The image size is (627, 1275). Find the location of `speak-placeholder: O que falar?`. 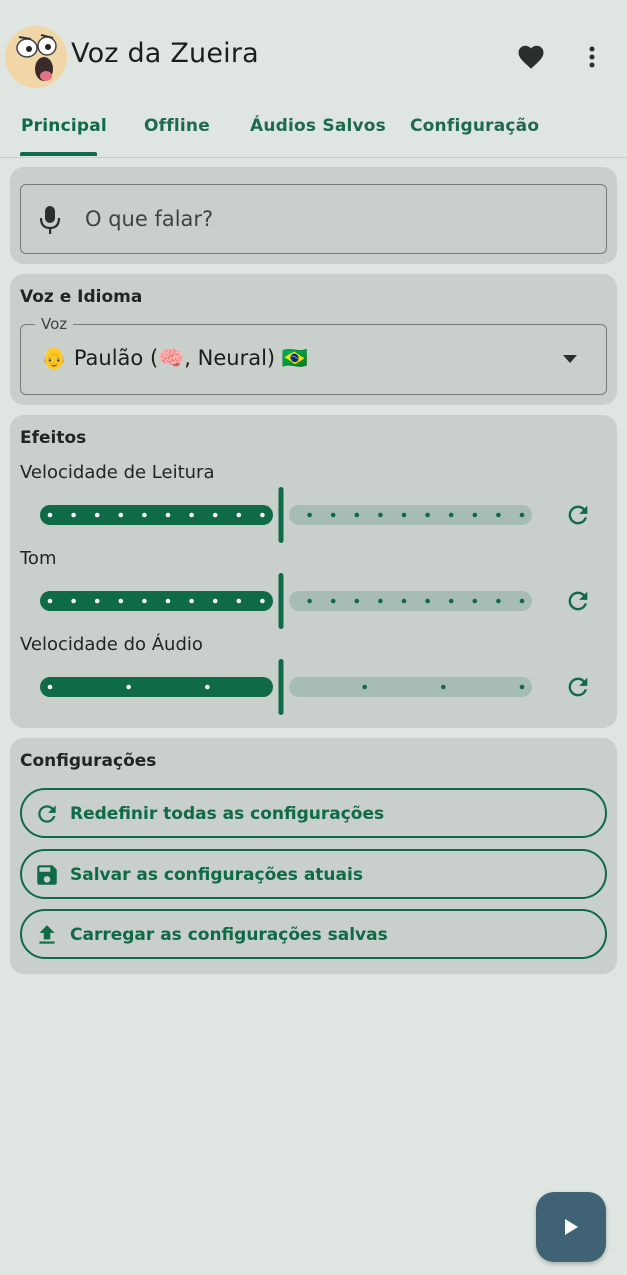

speak-placeholder: O que falar? is located at coordinates (149, 219).